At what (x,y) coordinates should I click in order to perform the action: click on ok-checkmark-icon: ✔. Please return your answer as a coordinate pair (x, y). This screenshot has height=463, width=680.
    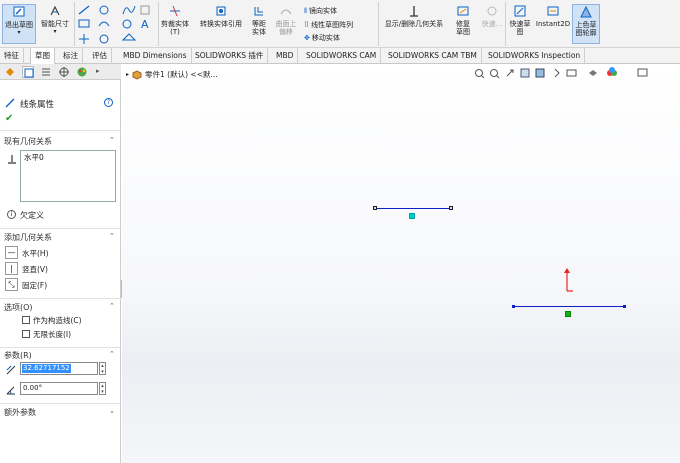
    Looking at the image, I should click on (9, 118).